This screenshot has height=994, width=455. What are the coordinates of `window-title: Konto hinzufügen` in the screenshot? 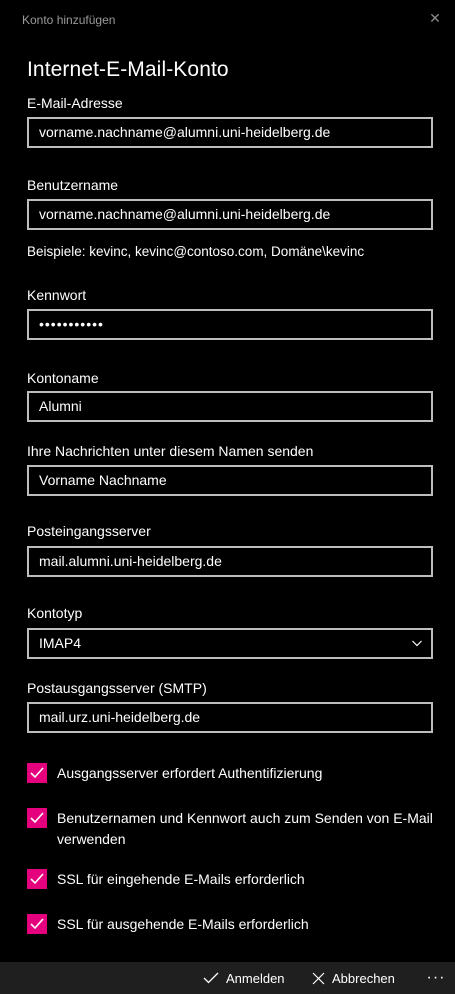 It's located at (69, 20).